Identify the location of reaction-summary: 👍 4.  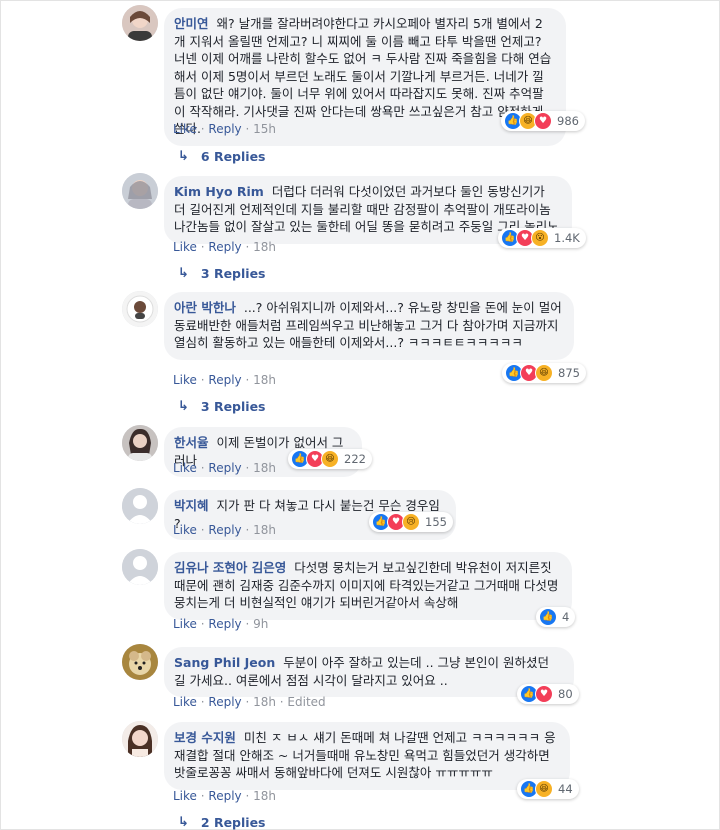
(556, 617).